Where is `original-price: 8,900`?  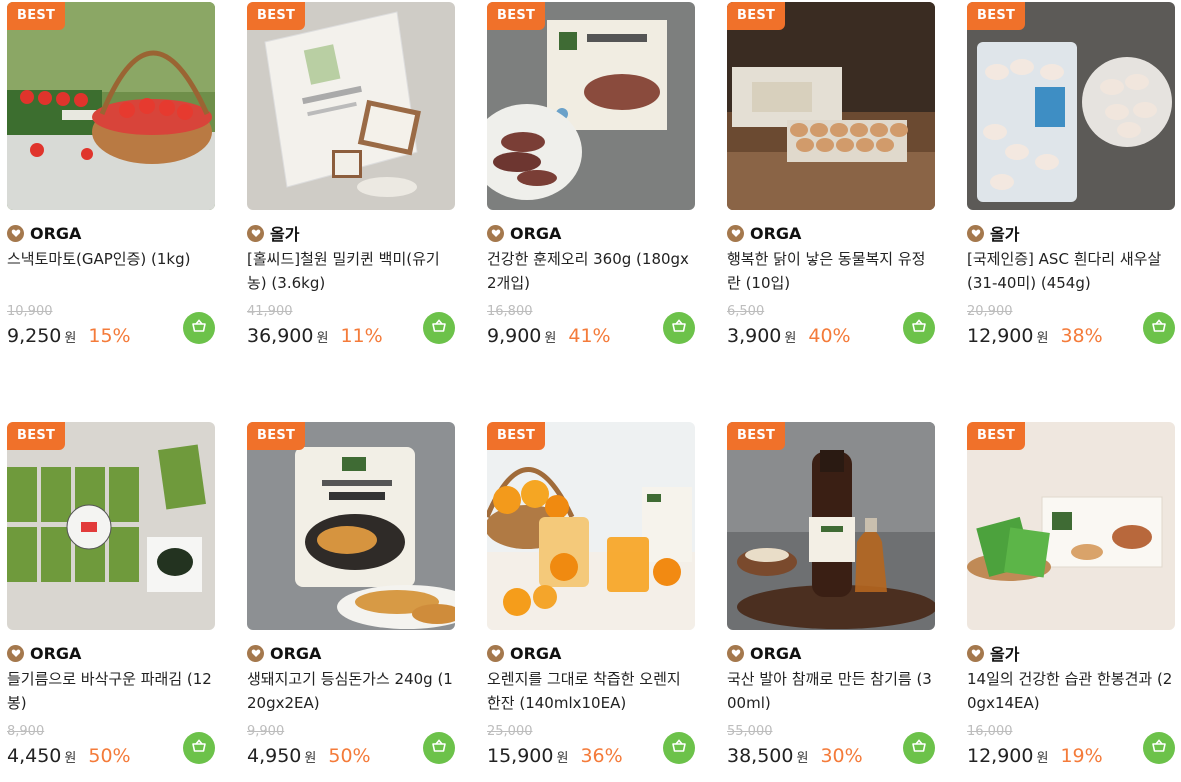
original-price: 8,900 is located at coordinates (26, 731).